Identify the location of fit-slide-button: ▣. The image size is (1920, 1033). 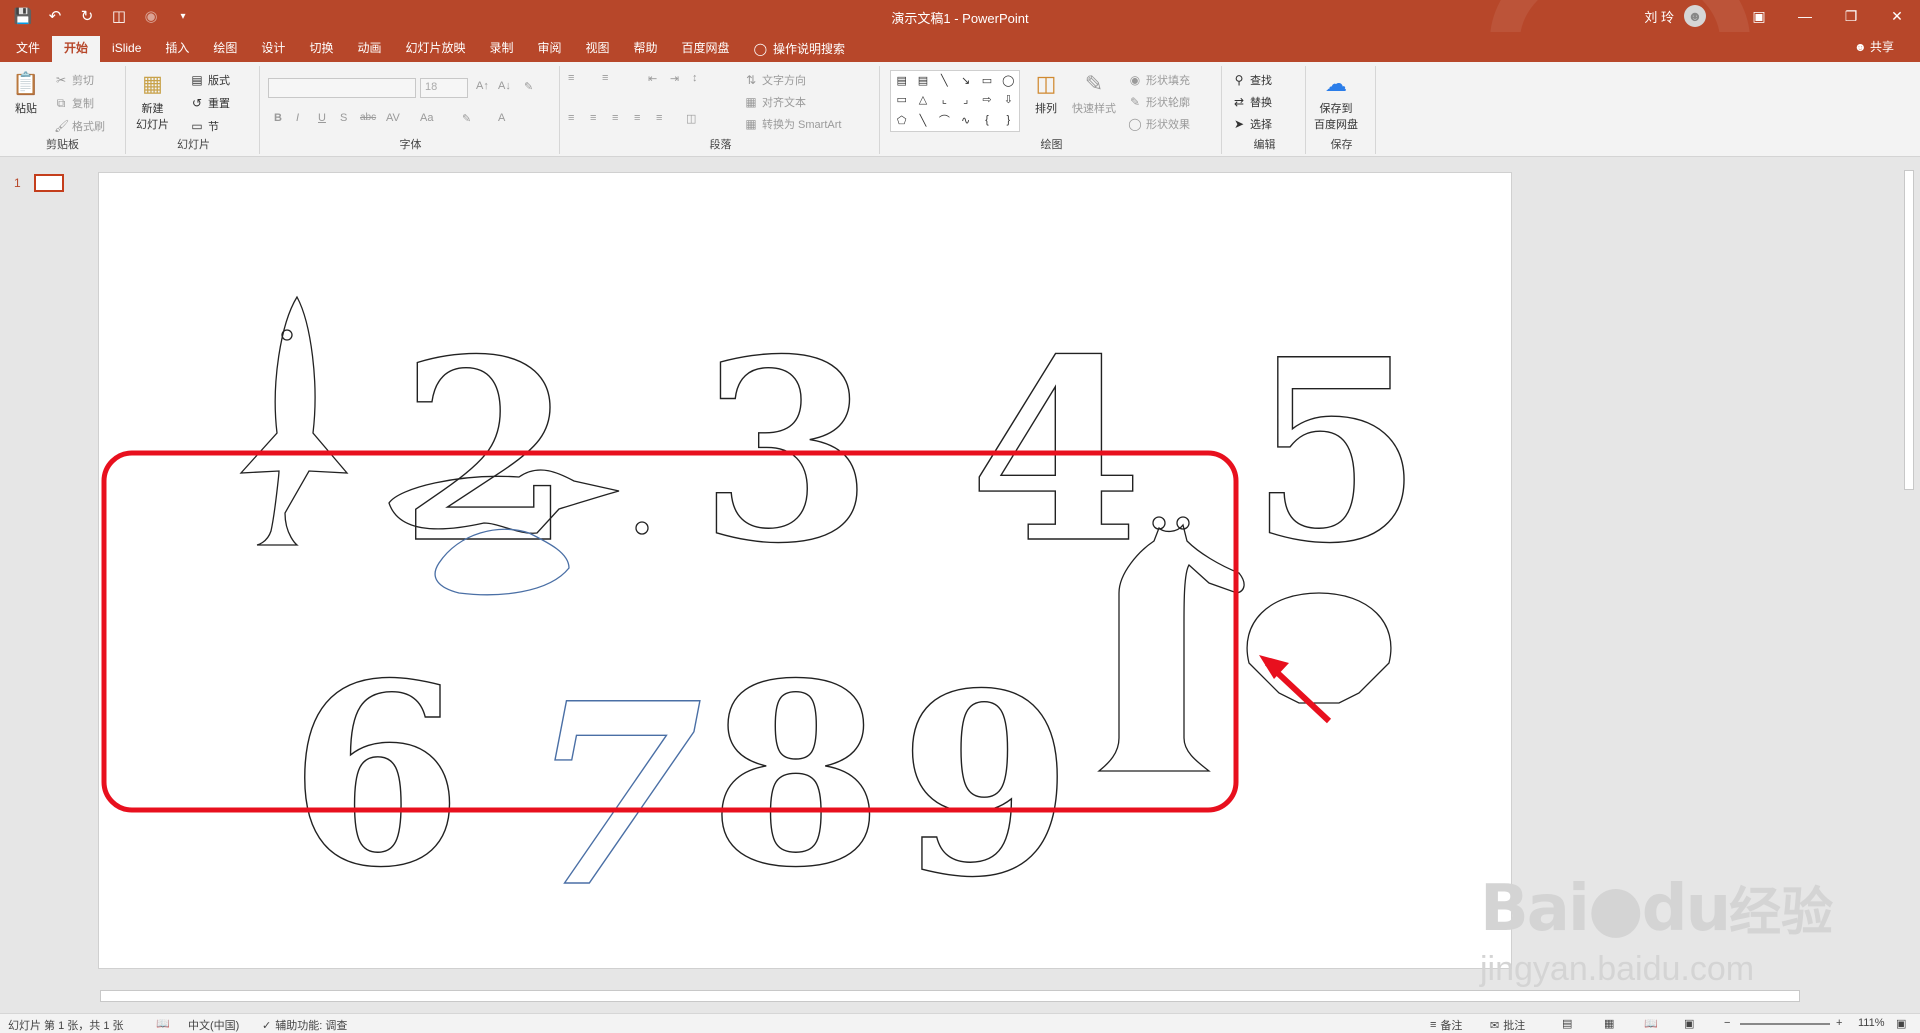
(1901, 1023).